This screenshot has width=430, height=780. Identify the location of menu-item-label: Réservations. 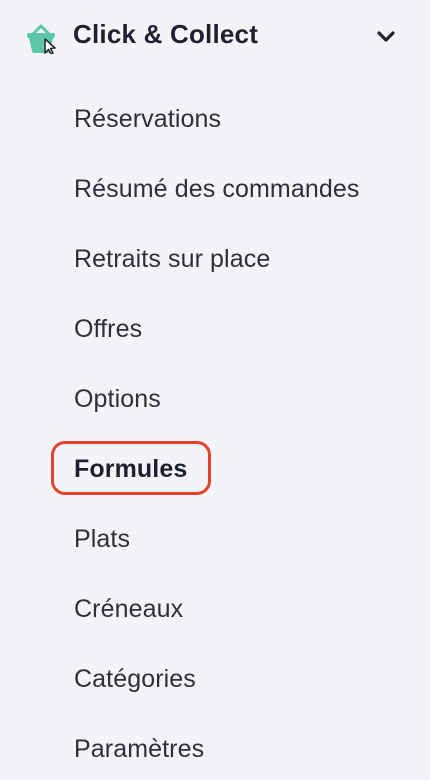
(148, 119).